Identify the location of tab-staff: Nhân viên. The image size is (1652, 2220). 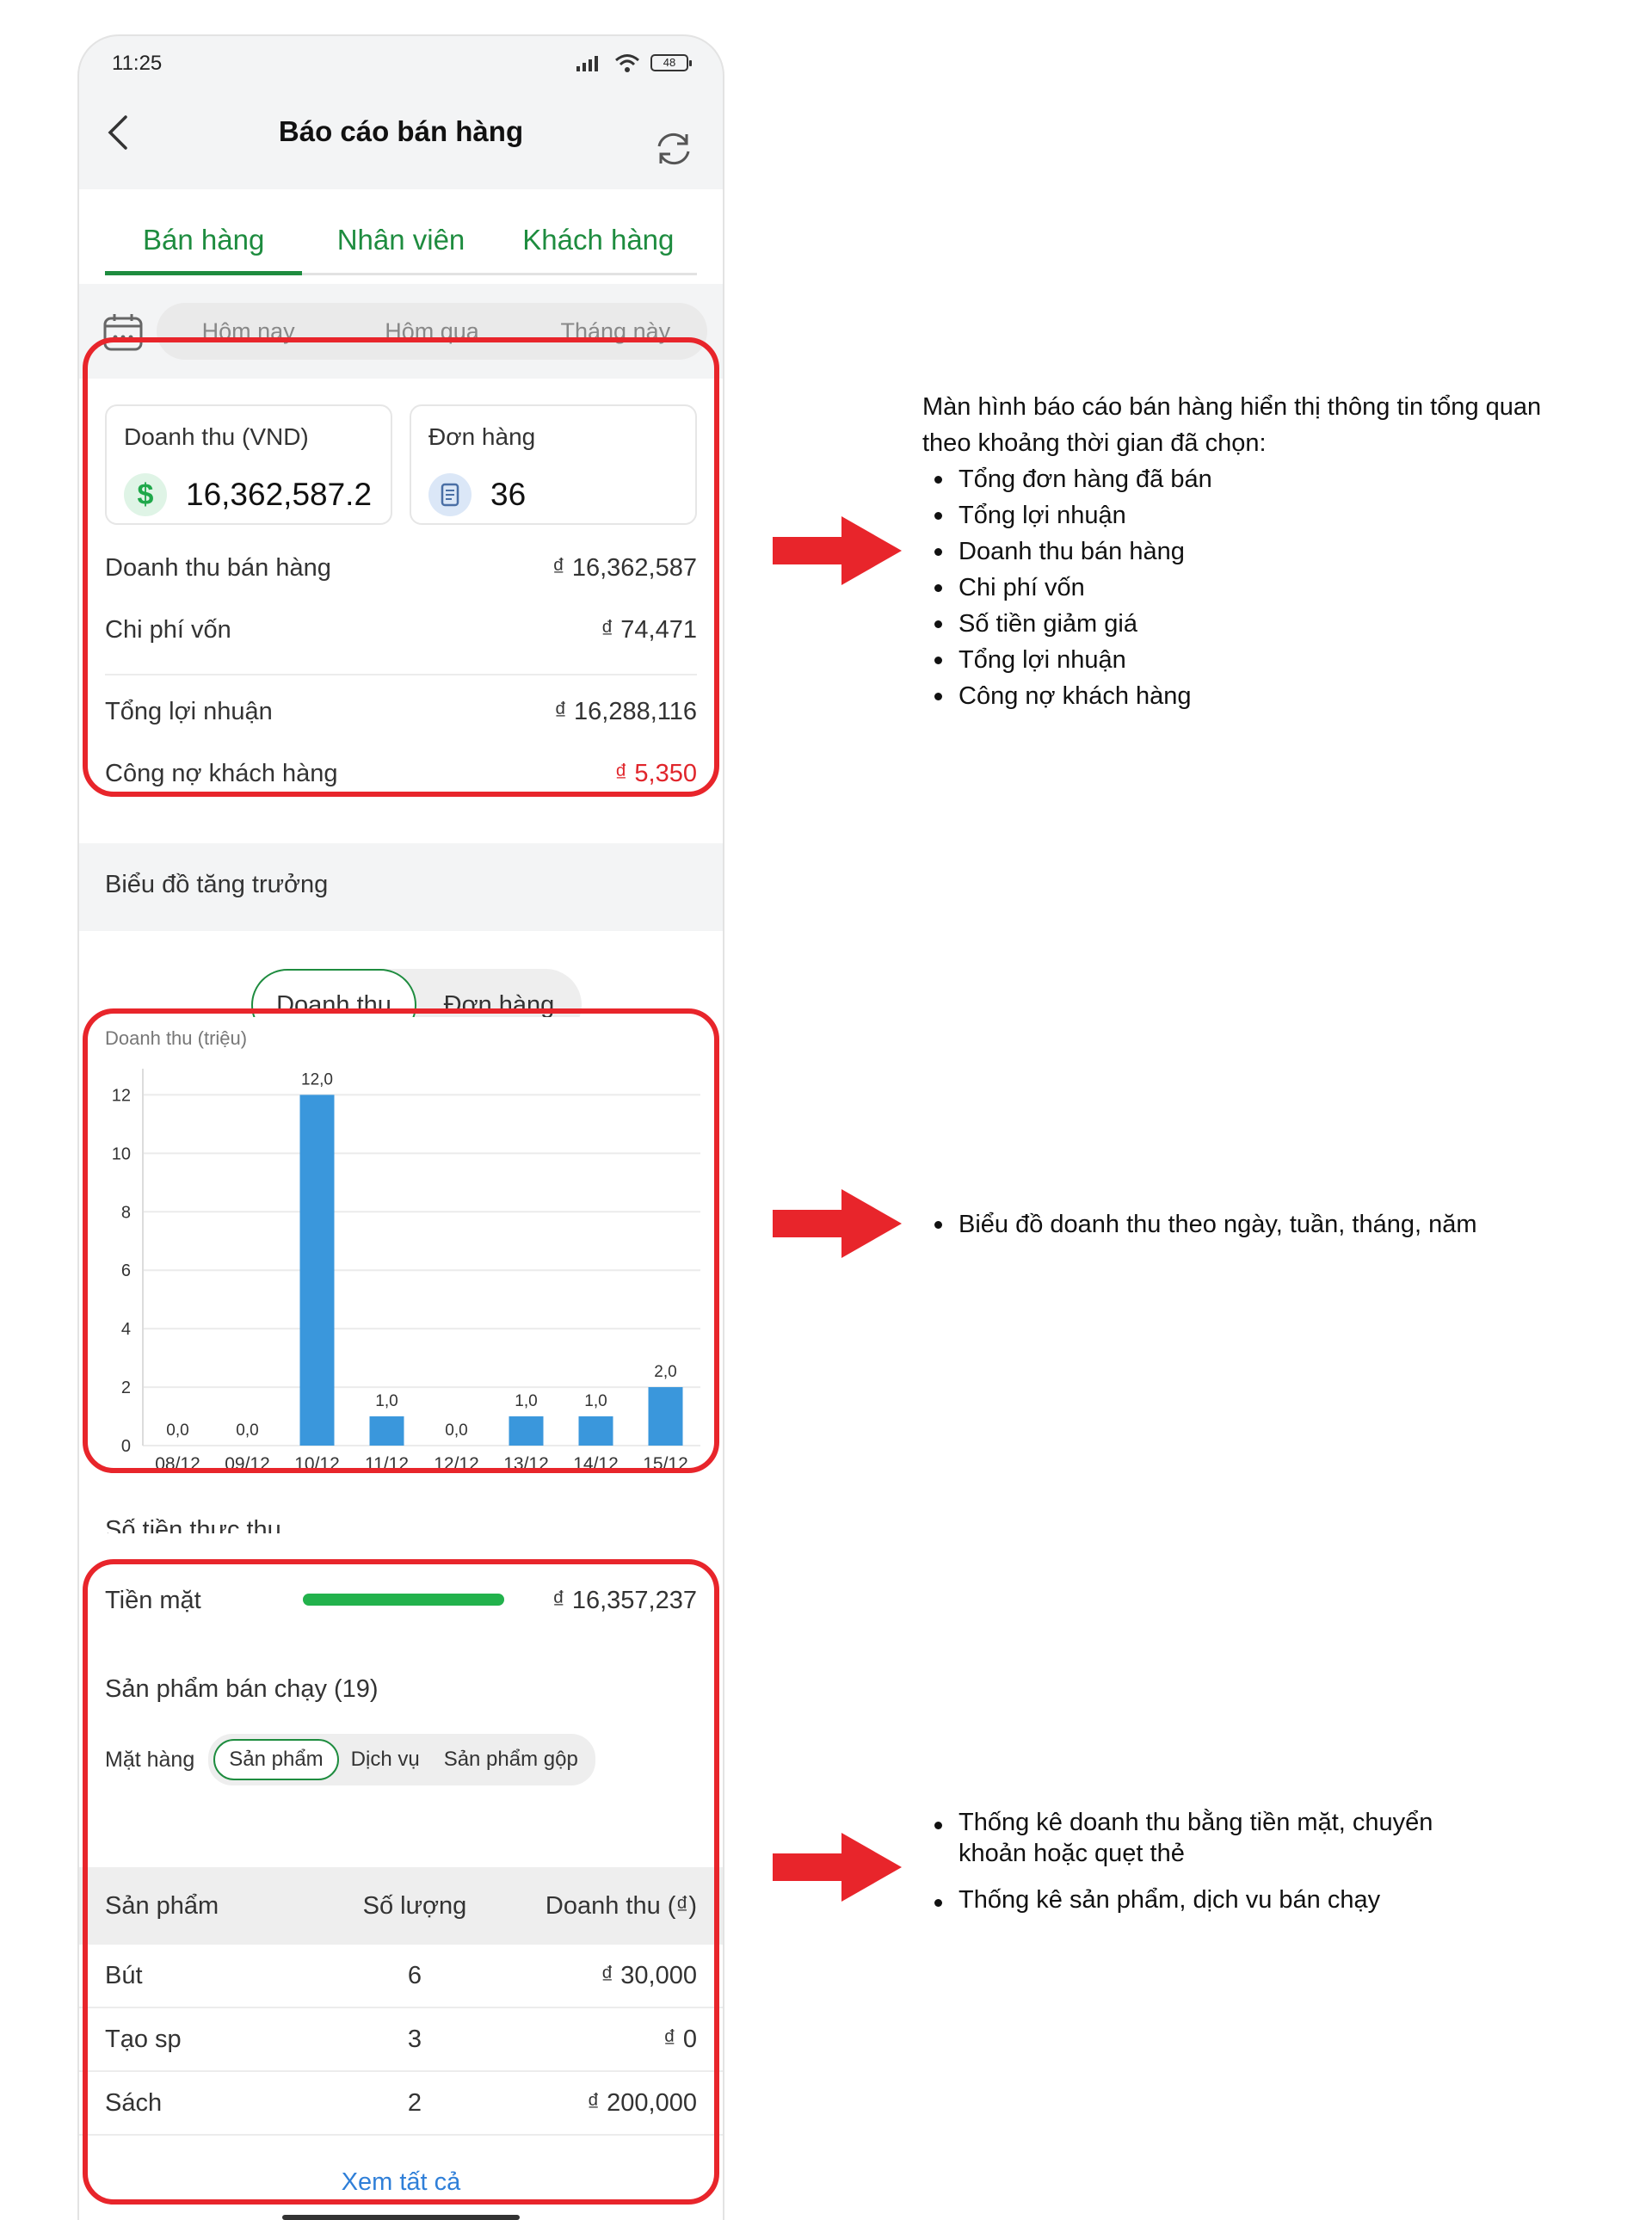
(400, 231).